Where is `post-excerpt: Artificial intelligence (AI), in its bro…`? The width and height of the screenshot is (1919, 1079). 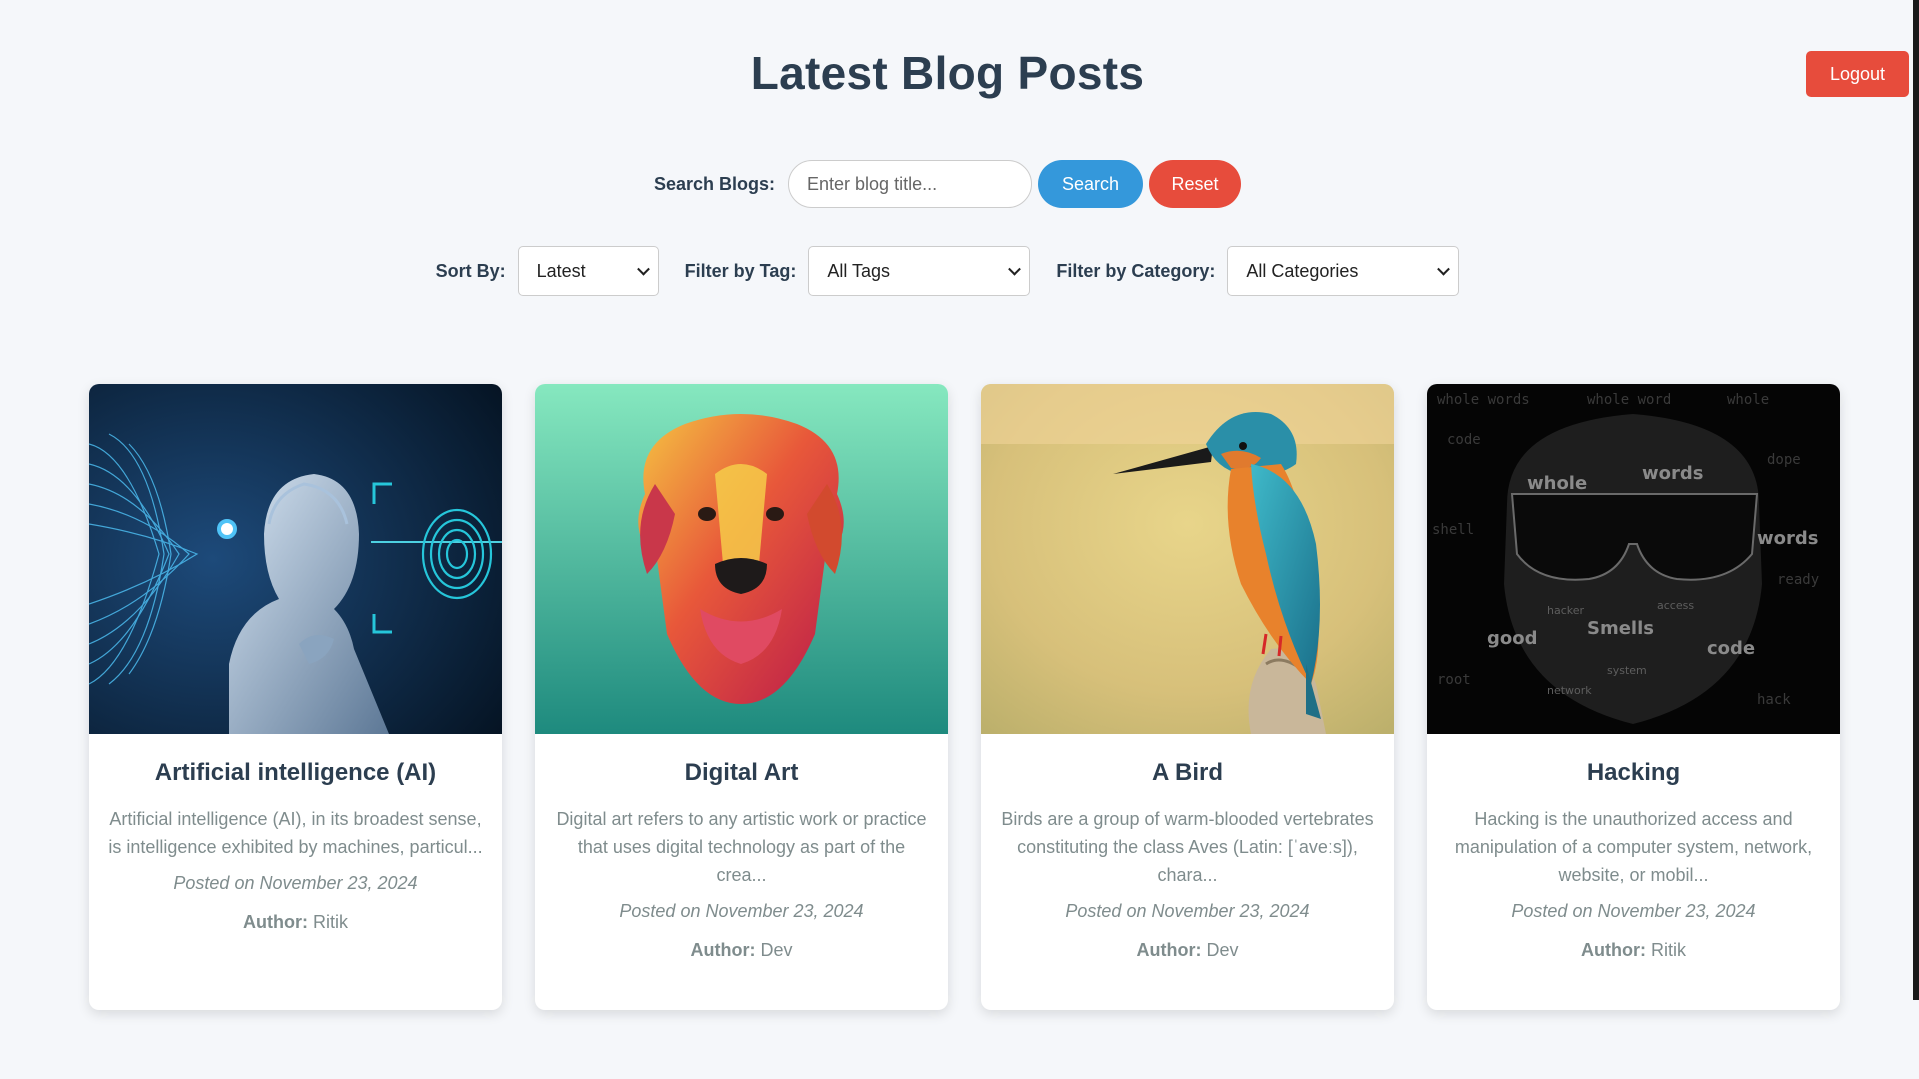
post-excerpt: Artificial intelligence (AI), in its bro… is located at coordinates (295, 833).